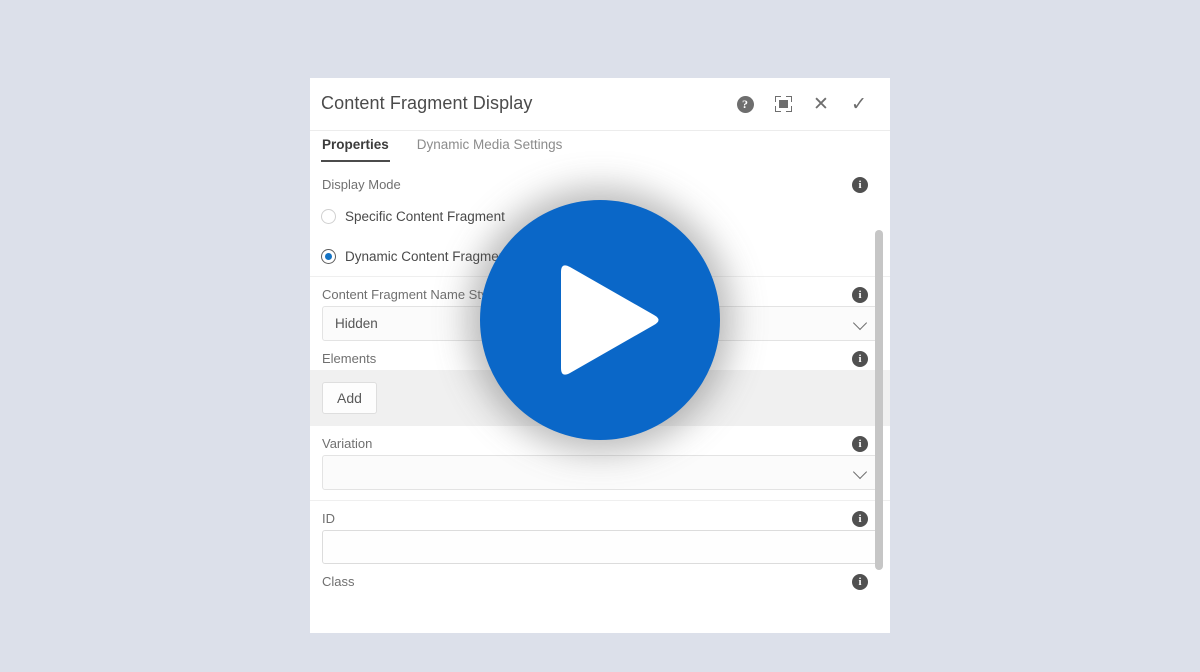 The image size is (1200, 672). What do you see at coordinates (361, 184) in the screenshot?
I see `display-mode-label: Display Mode` at bounding box center [361, 184].